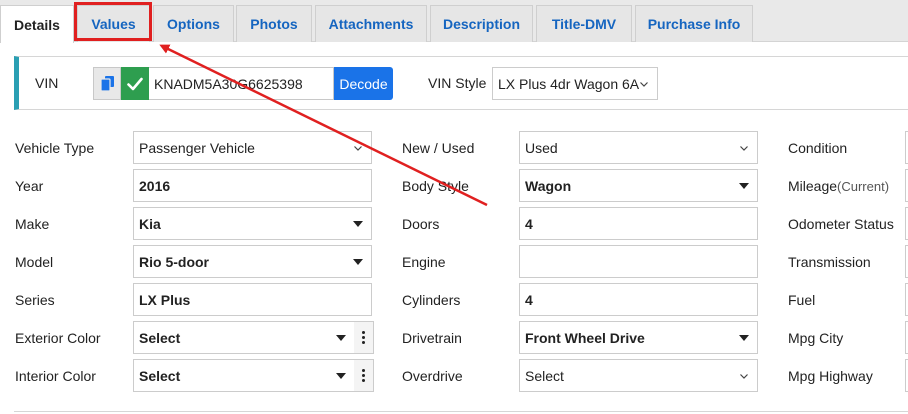 The image size is (908, 414). Describe the element at coordinates (431, 300) in the screenshot. I see `cylinders-label: Cylinders` at that location.